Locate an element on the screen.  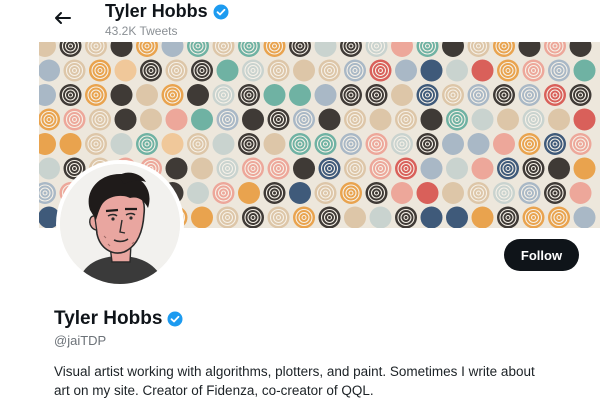
follow-button: Follow is located at coordinates (541, 255).